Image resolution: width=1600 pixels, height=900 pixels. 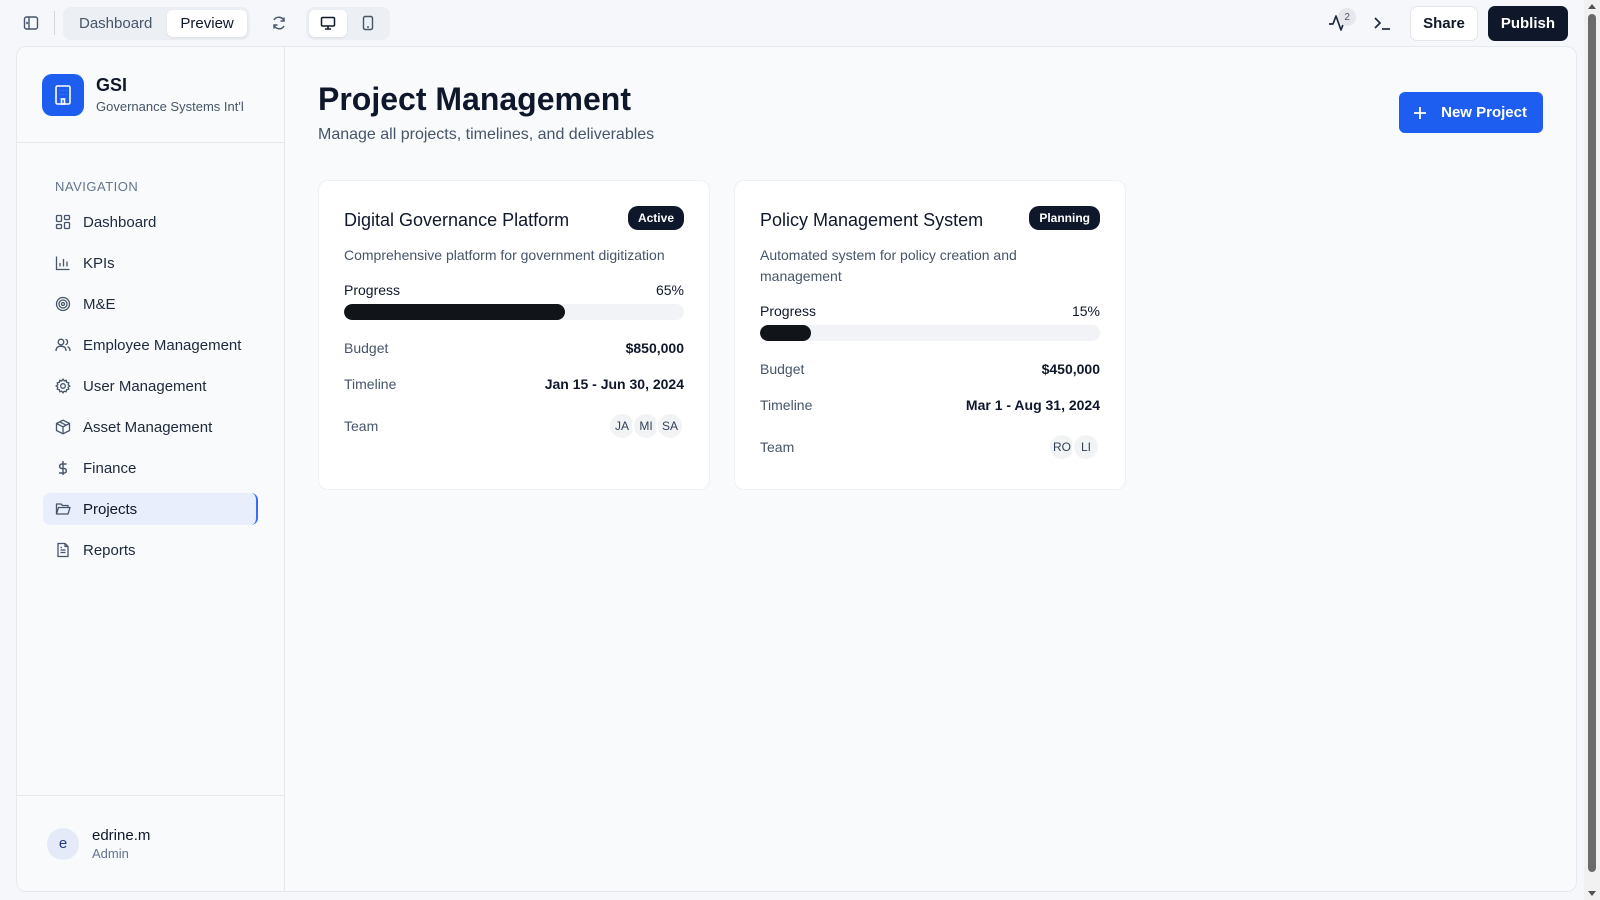 I want to click on gear-icon, so click(x=63, y=386).